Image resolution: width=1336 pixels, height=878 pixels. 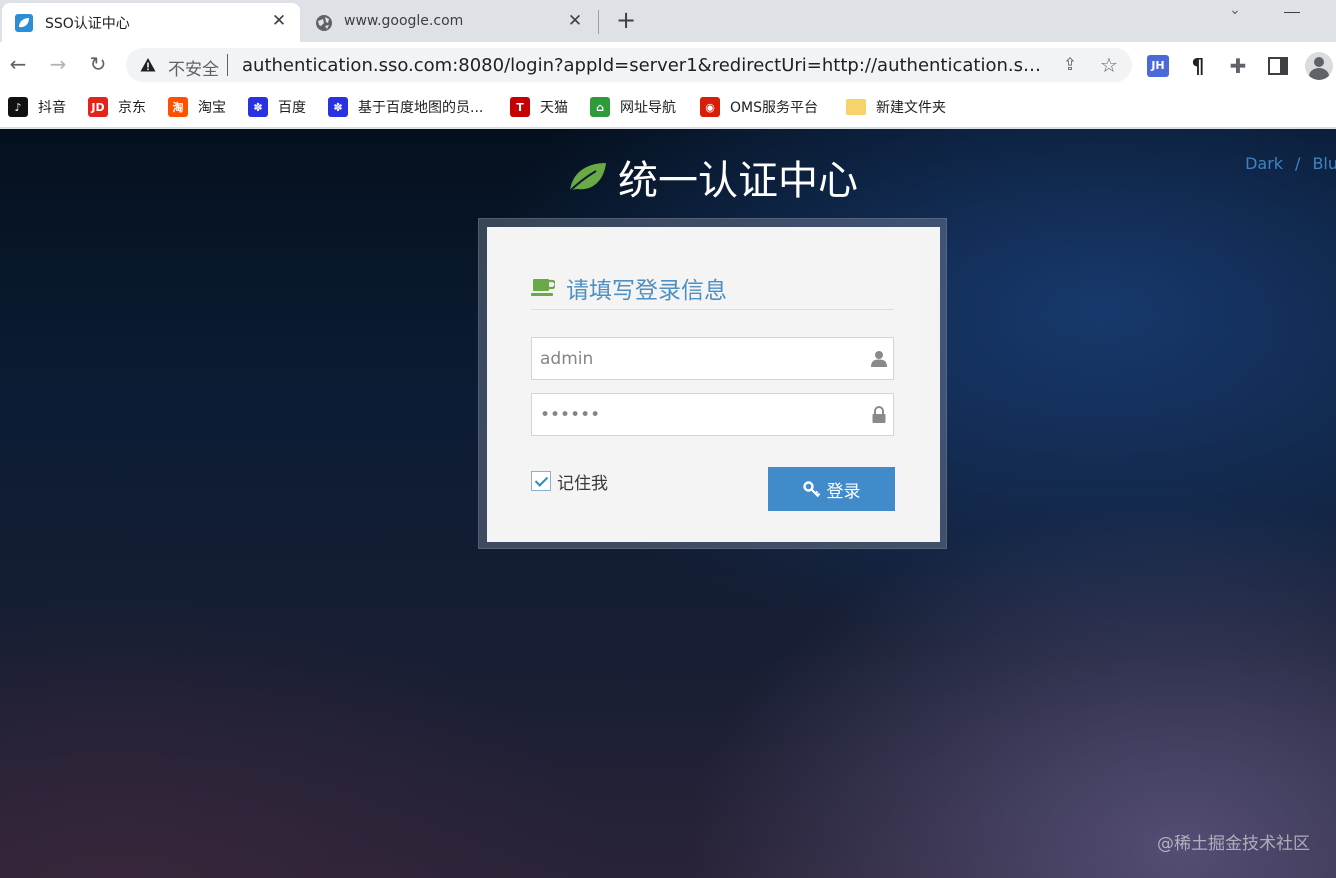 I want to click on remember-me: 记住我, so click(x=569, y=482).